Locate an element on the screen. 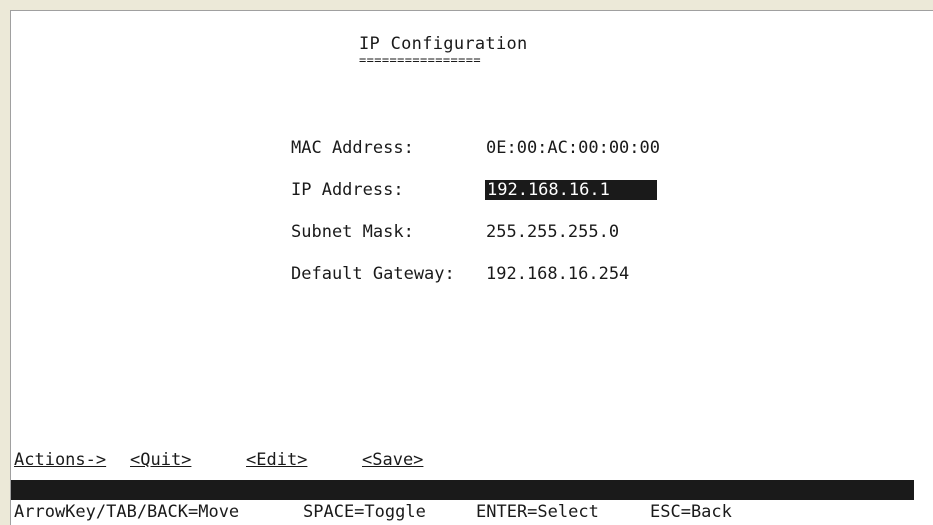 The image size is (933, 525). page-title: IP Configuration is located at coordinates (443, 44).